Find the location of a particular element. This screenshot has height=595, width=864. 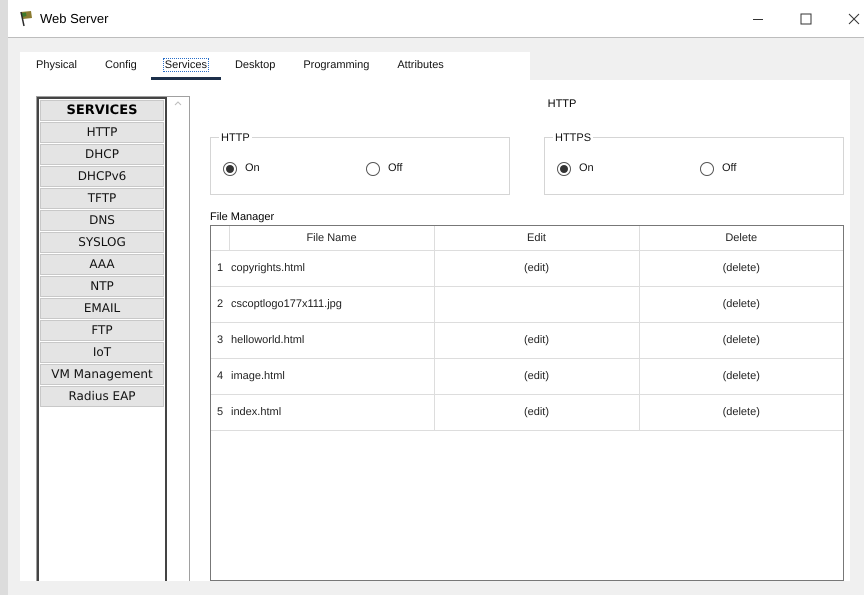

table-cell: copyrights.html is located at coordinates (331, 268).